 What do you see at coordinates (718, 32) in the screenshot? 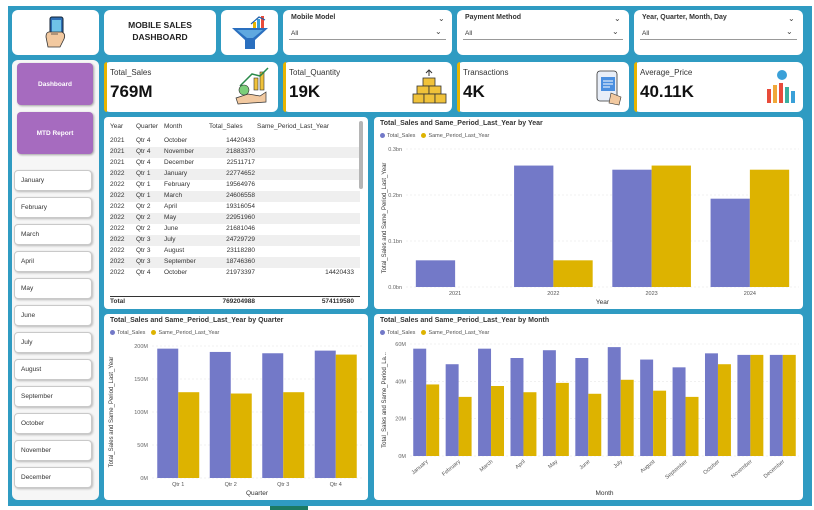
I see `slicer-date-hierarchy: Year, Quarter, Month, Day ⌄ All ⌄` at bounding box center [718, 32].